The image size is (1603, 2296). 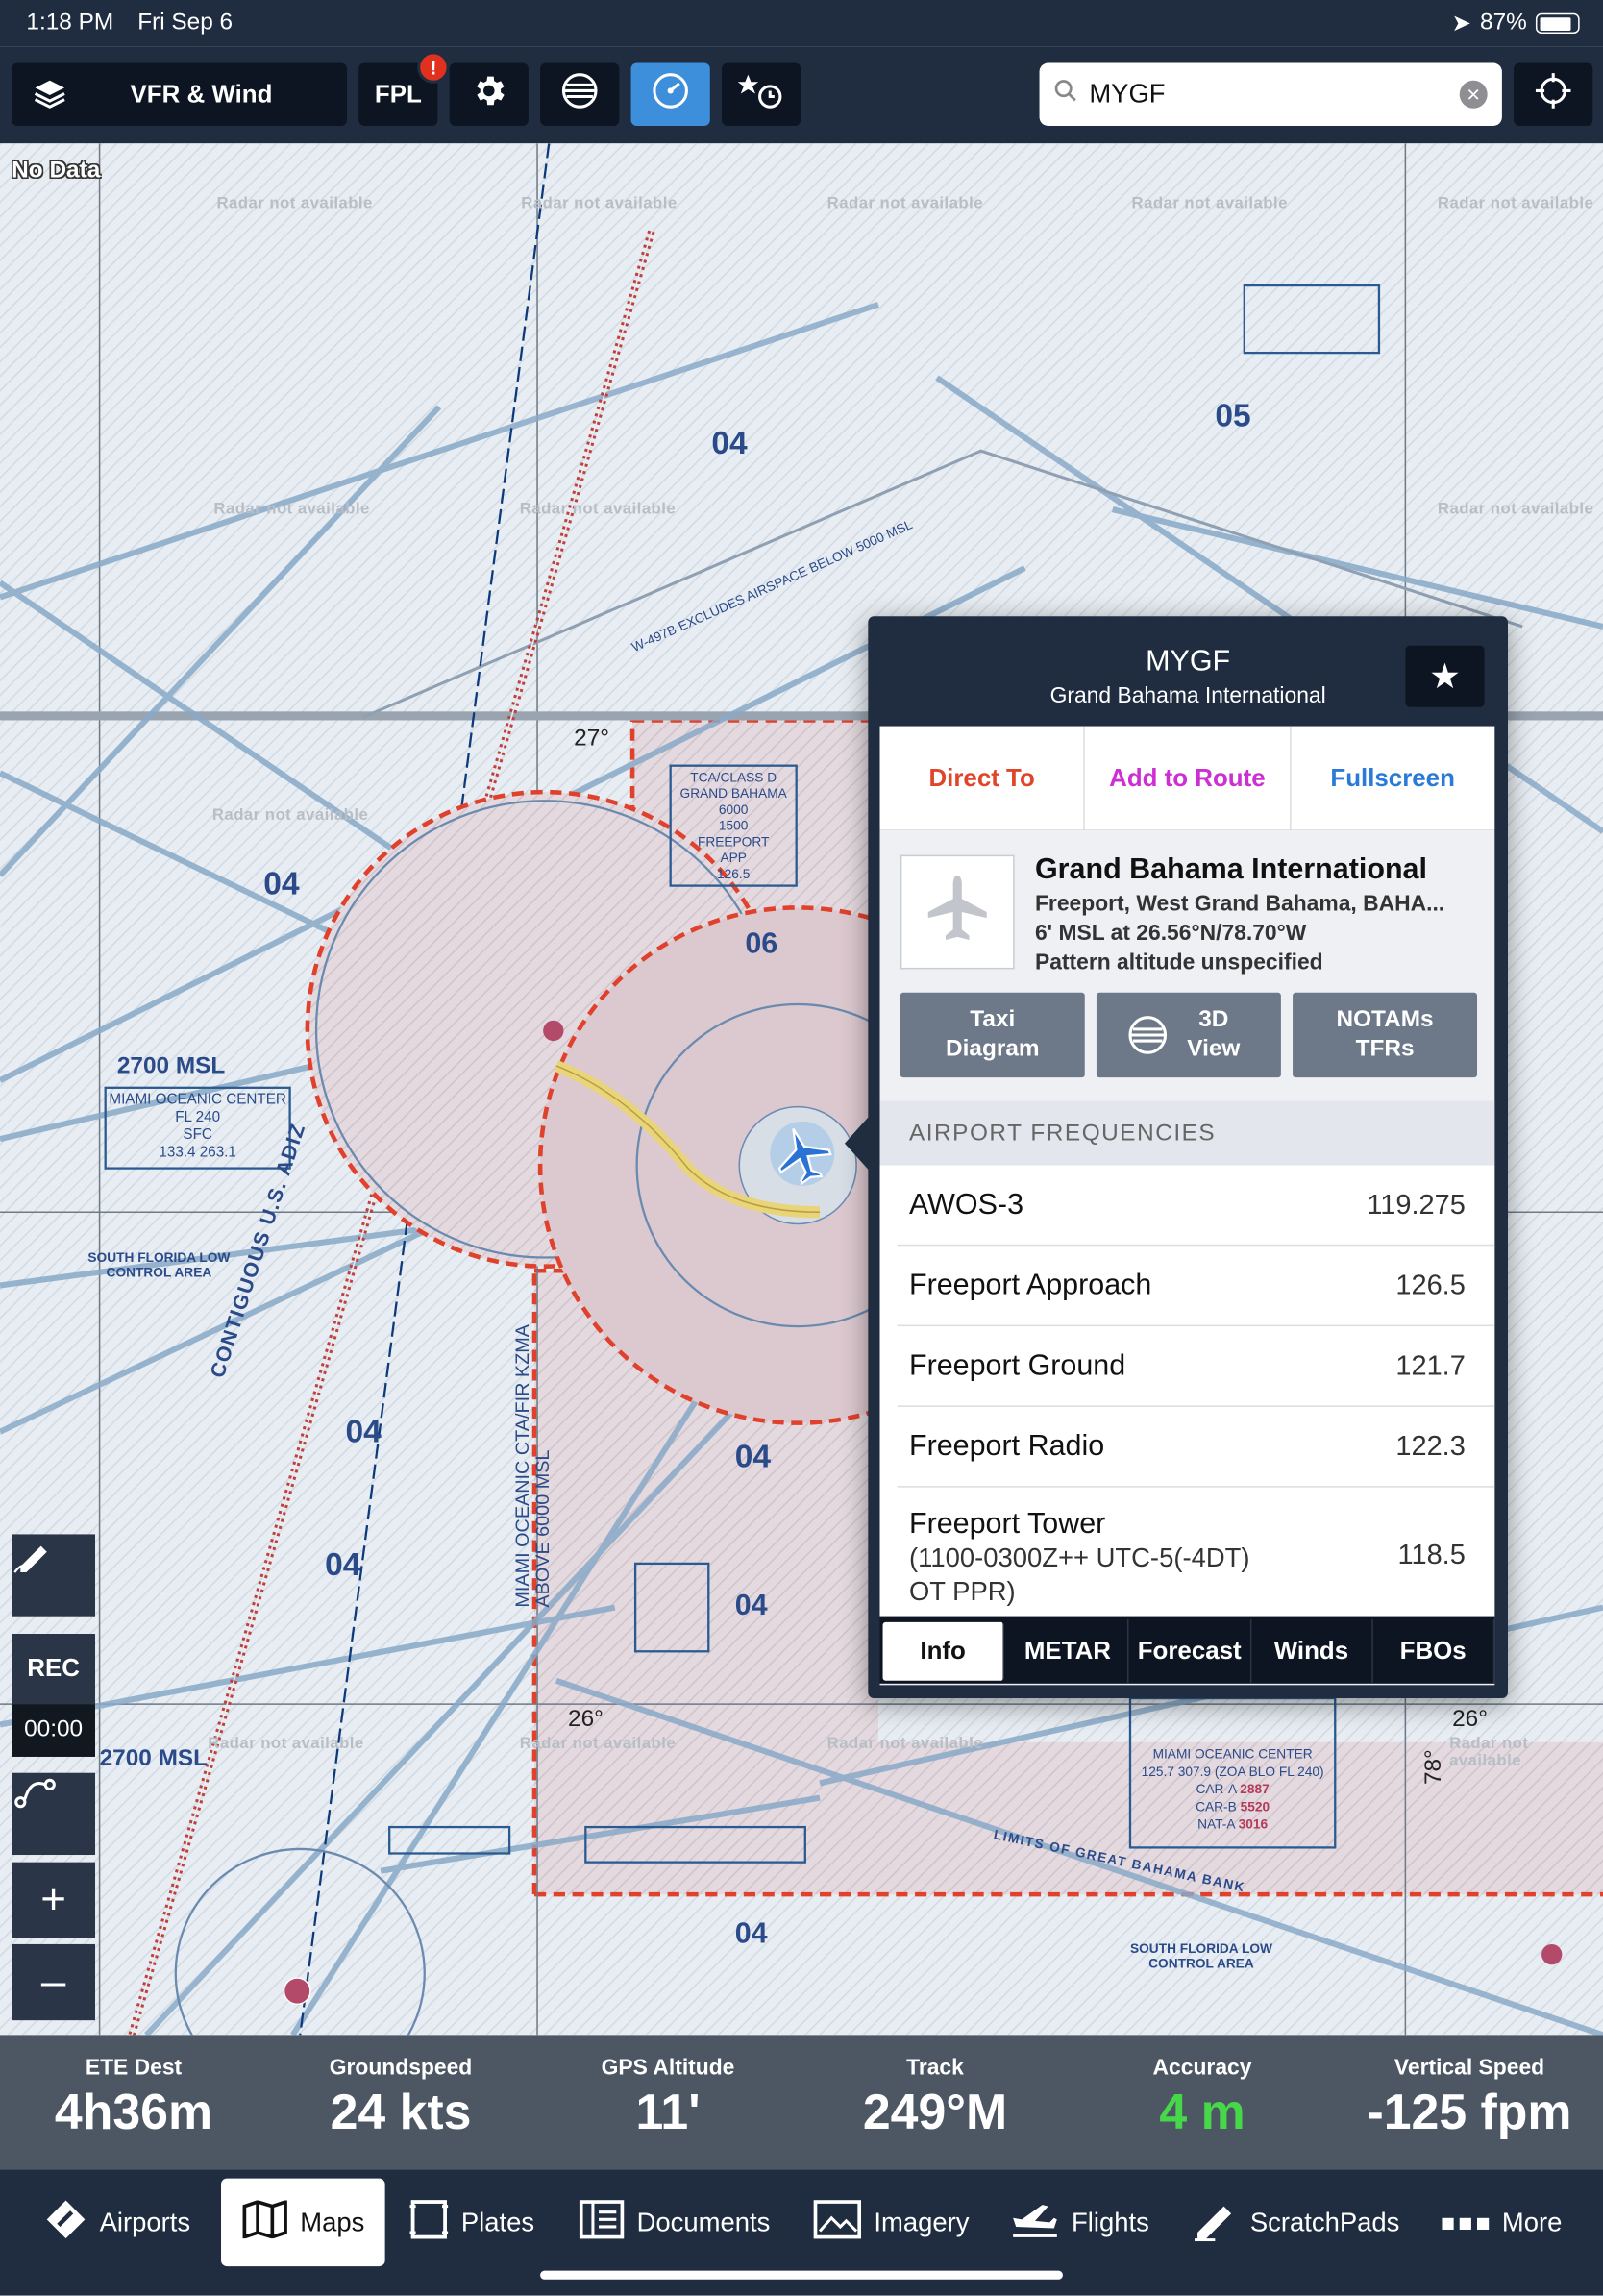 I want to click on plus-icon: +, so click(x=53, y=1899).